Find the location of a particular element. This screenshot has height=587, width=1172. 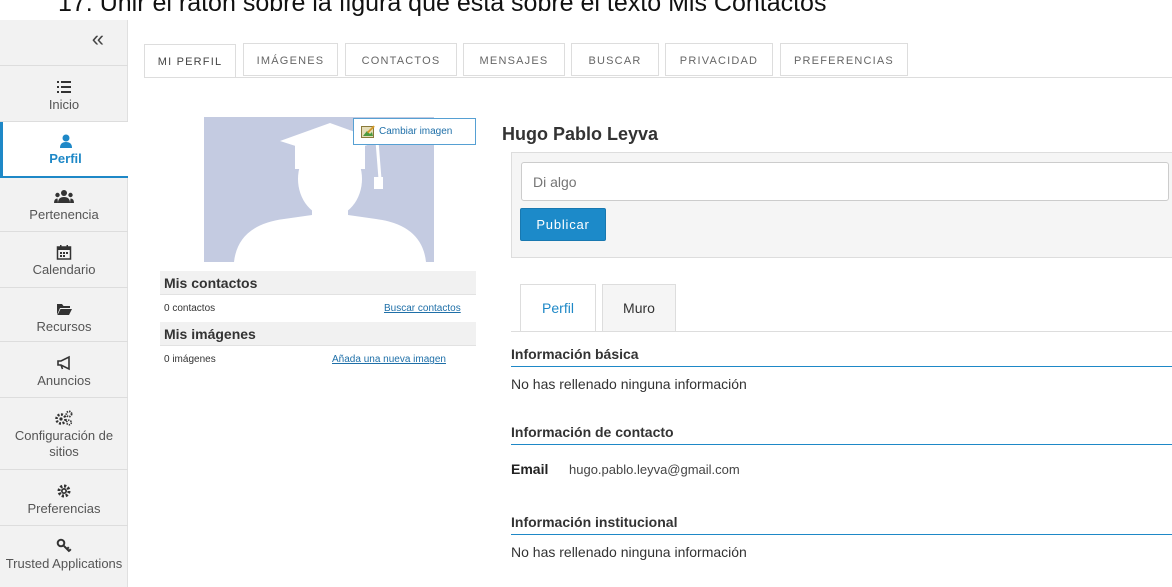

sidebar-item-label: Inicio is located at coordinates (64, 104).